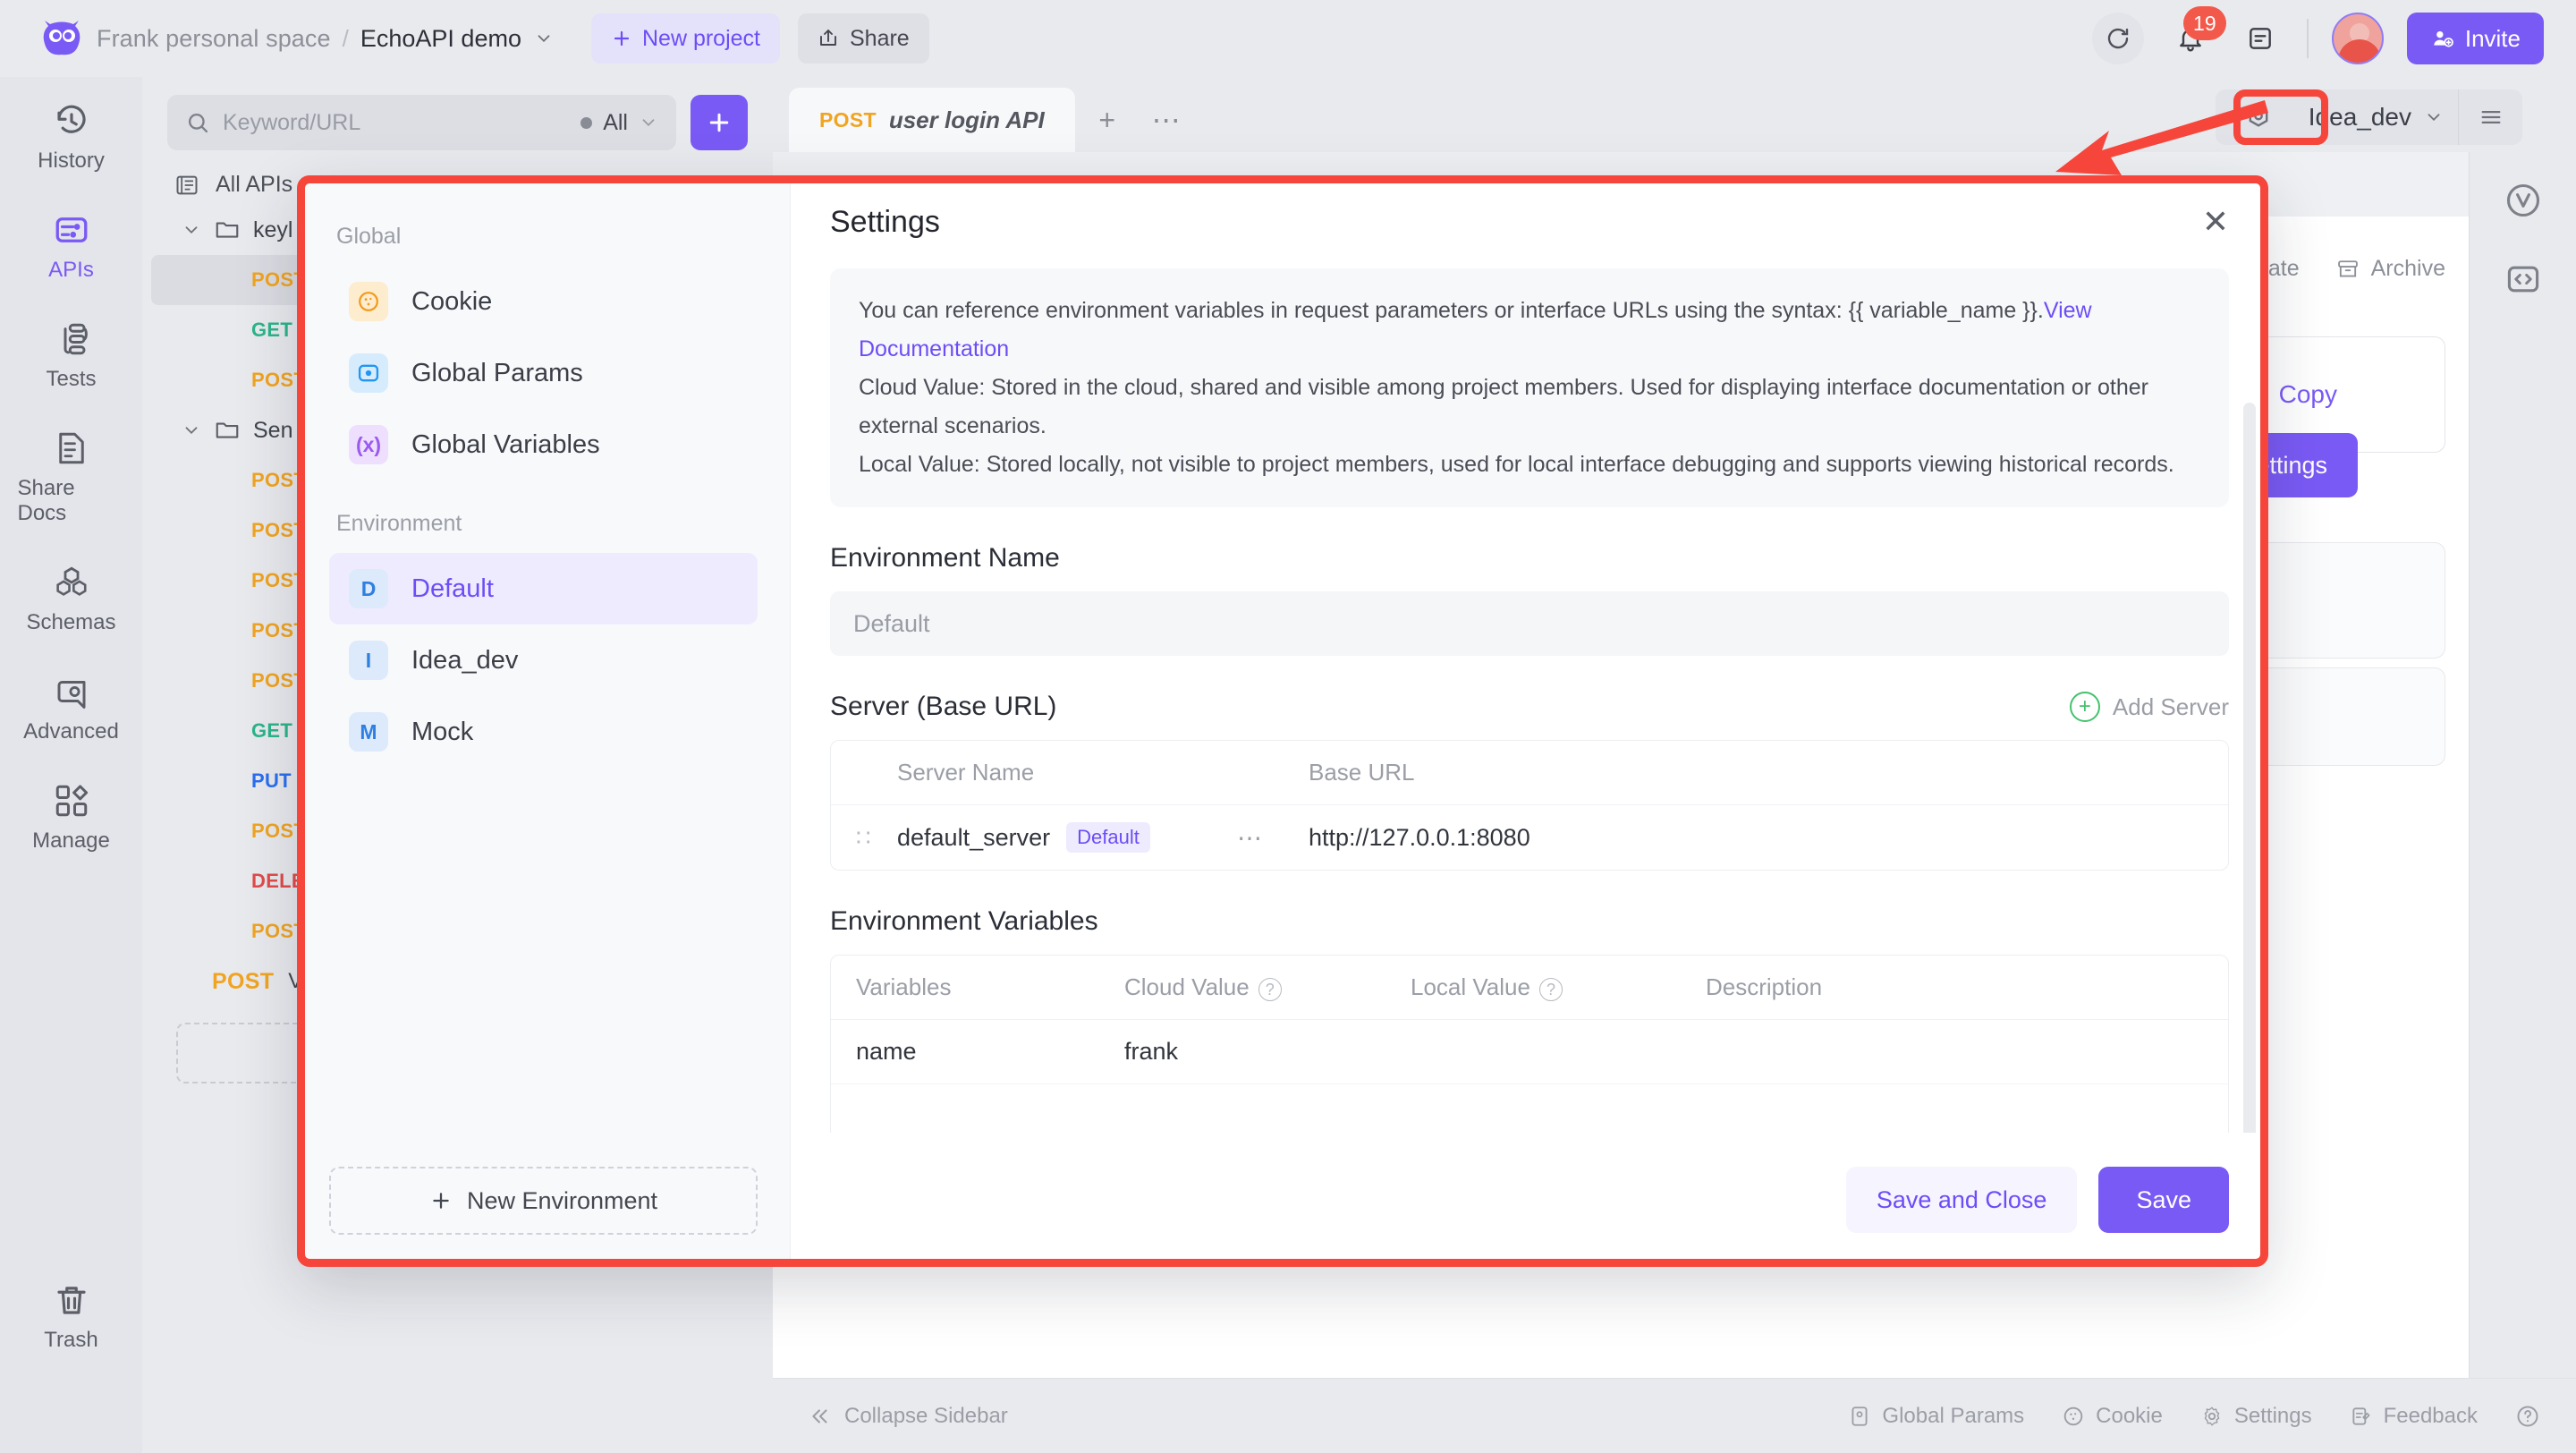 The image size is (2576, 1453). Describe the element at coordinates (619, 123) in the screenshot. I see `method-filter-dropdown: All` at that location.